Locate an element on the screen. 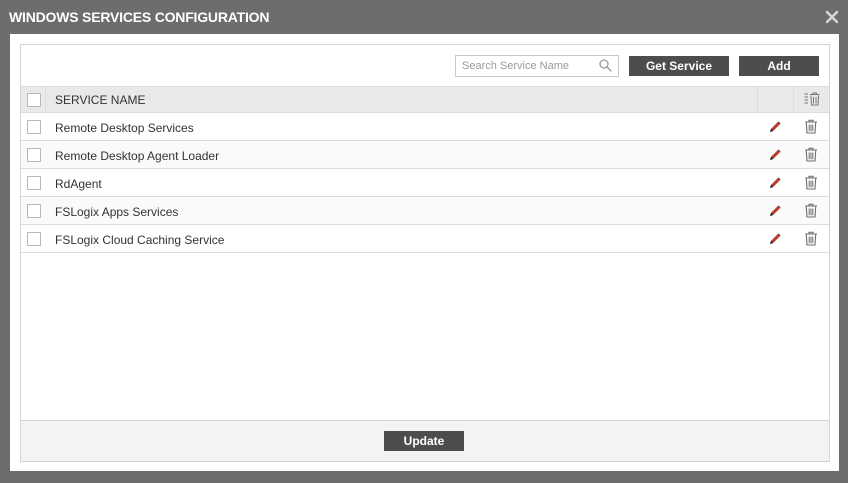 The width and height of the screenshot is (848, 483). table-row: FSLogix Cloud Caching Service is located at coordinates (425, 239).